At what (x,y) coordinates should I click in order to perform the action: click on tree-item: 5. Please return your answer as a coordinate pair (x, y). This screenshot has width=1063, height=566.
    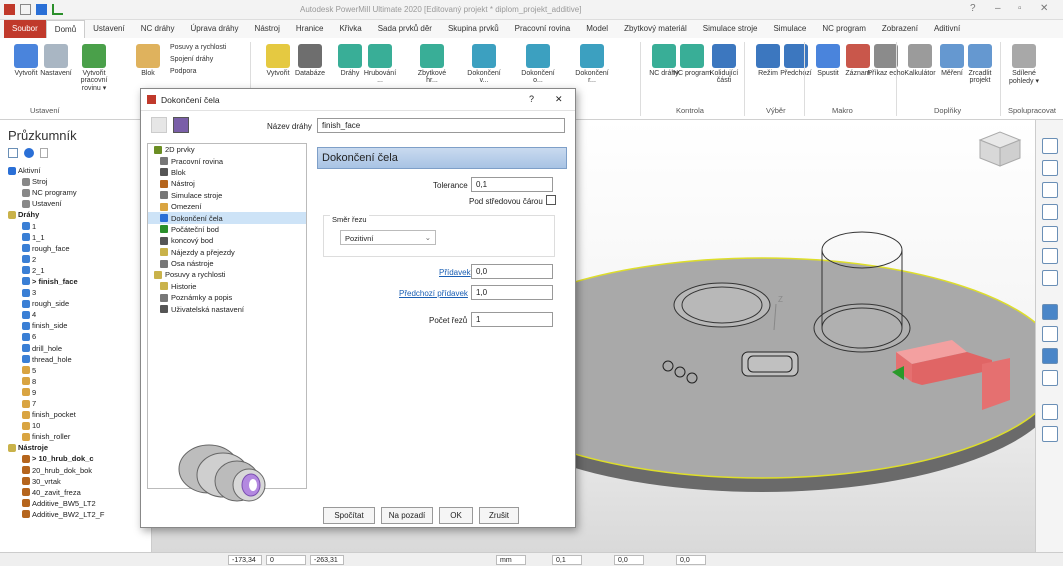
    Looking at the image, I should click on (78, 370).